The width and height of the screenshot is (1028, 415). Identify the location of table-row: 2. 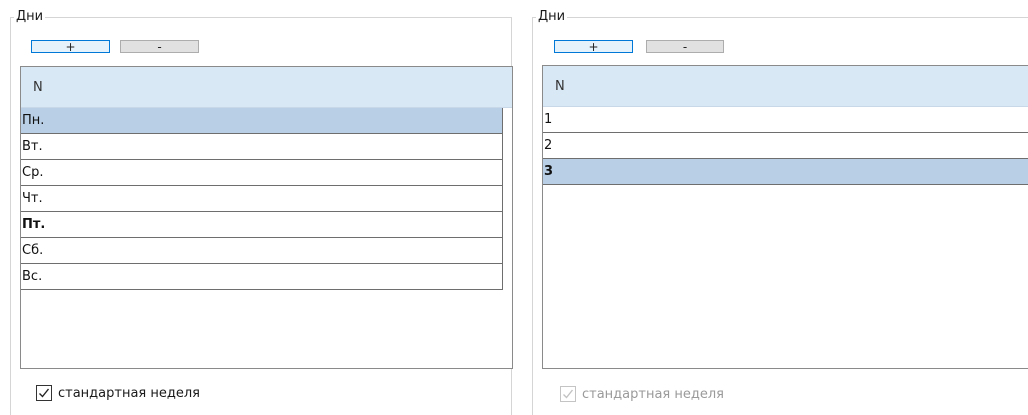
(785, 146).